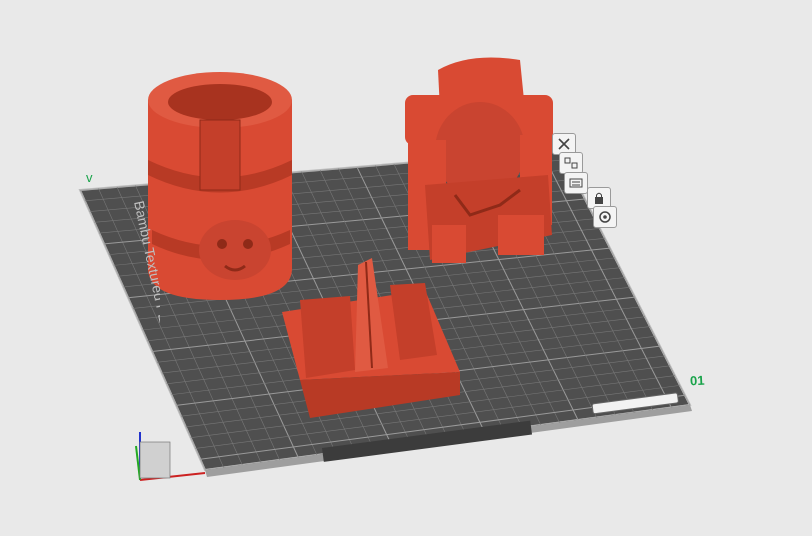 The width and height of the screenshot is (812, 536). I want to click on settings-icon, so click(605, 217).